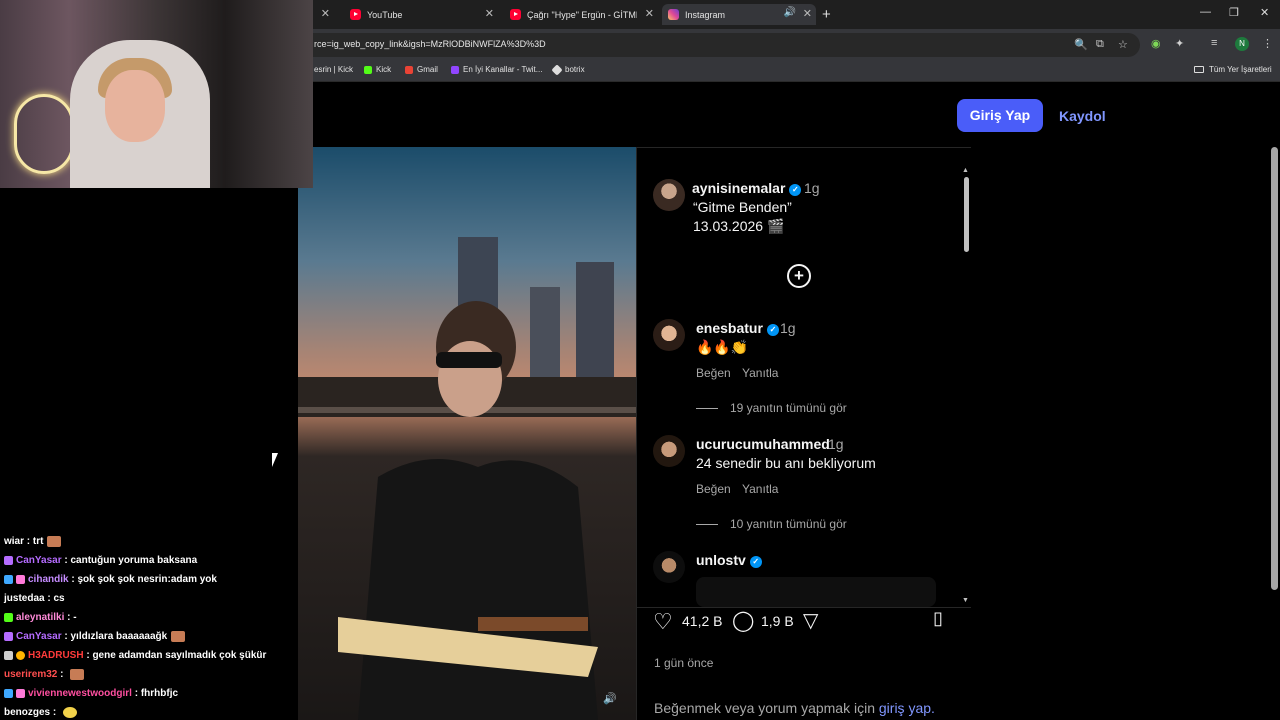  What do you see at coordinates (1240, 69) in the screenshot?
I see `bookmark-label: Tüm Yer İşaretleri` at bounding box center [1240, 69].